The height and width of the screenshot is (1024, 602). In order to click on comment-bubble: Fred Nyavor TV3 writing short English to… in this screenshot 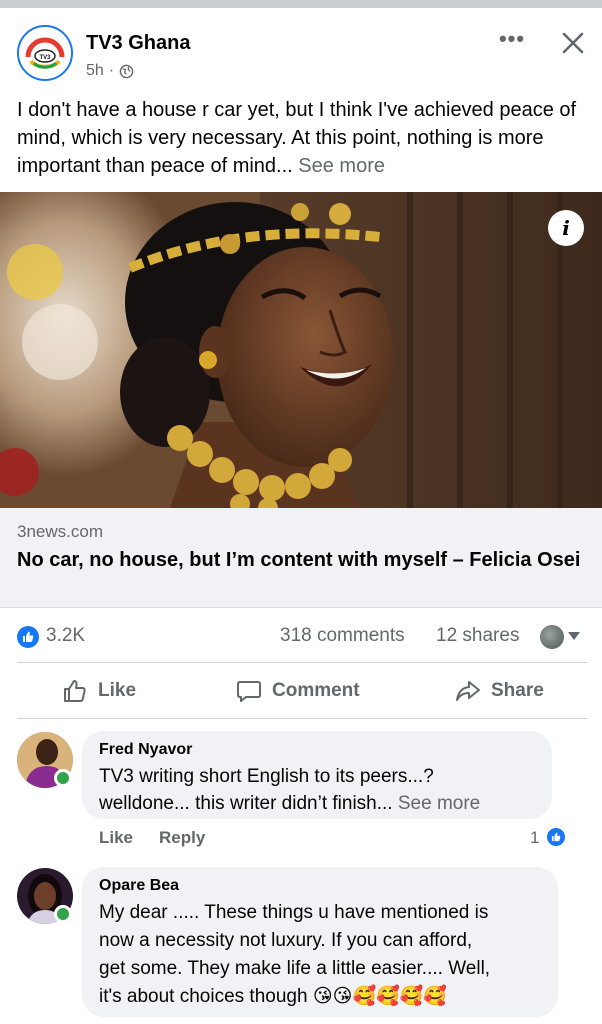, I will do `click(317, 775)`.